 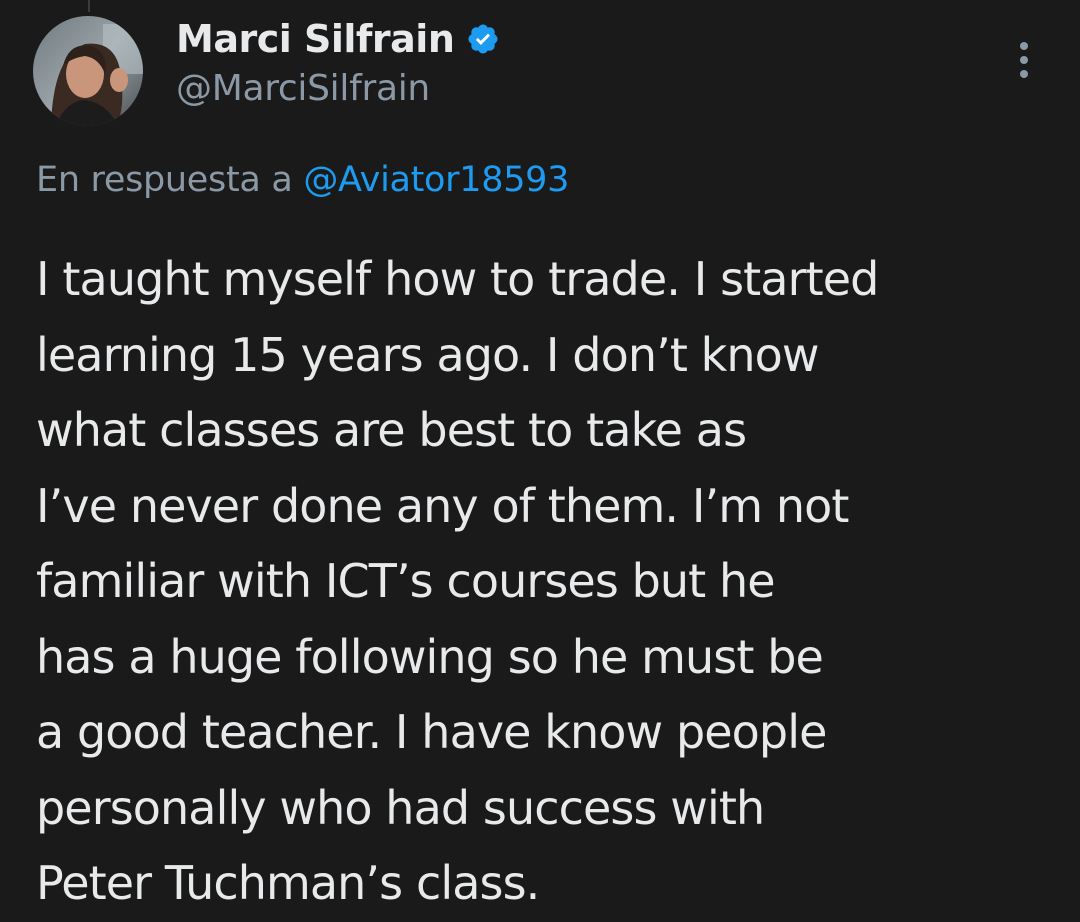 What do you see at coordinates (164, 180) in the screenshot?
I see `reply-prefix: En respuesta a` at bounding box center [164, 180].